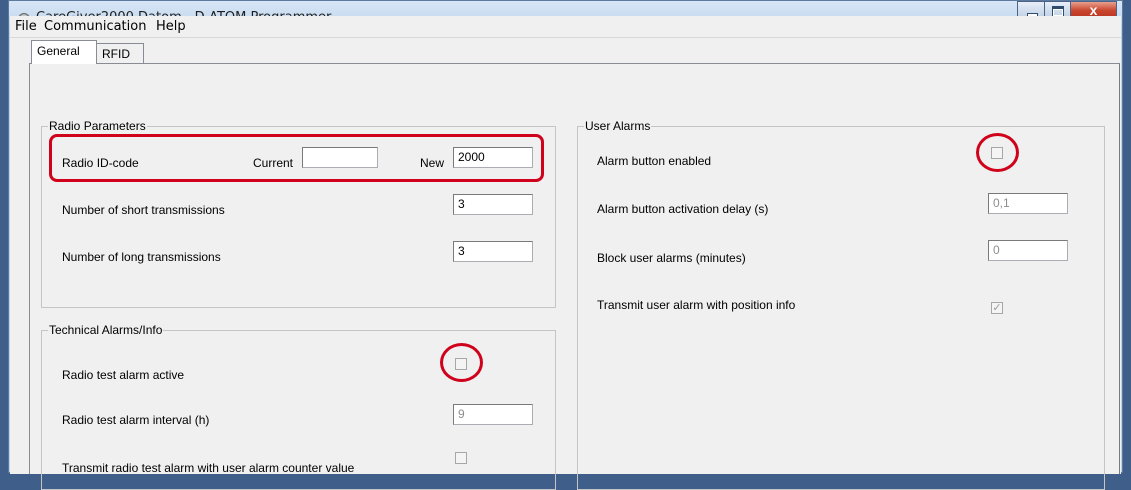  I want to click on radio-test-alarm-label: Radio test alarm active, so click(123, 375).